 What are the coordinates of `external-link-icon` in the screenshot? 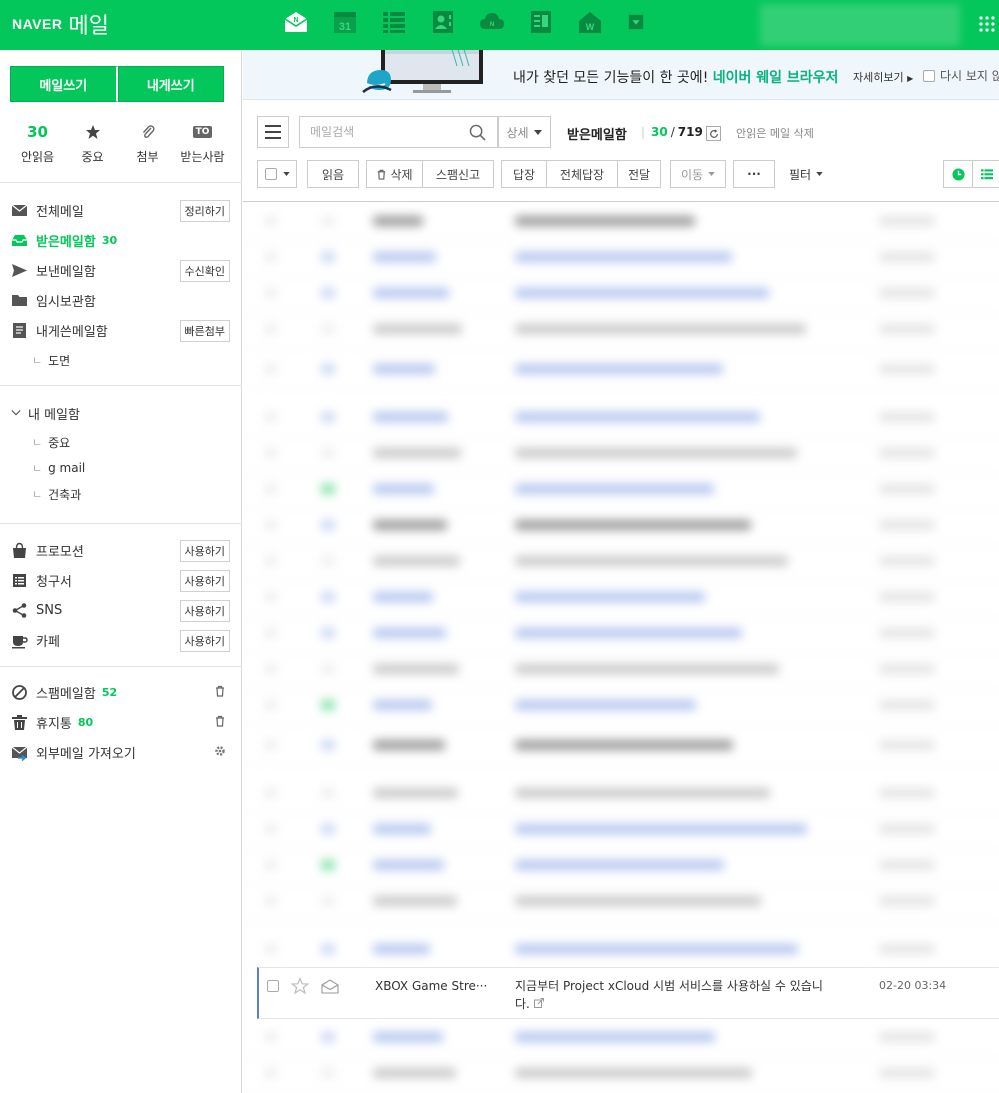 It's located at (538, 1003).